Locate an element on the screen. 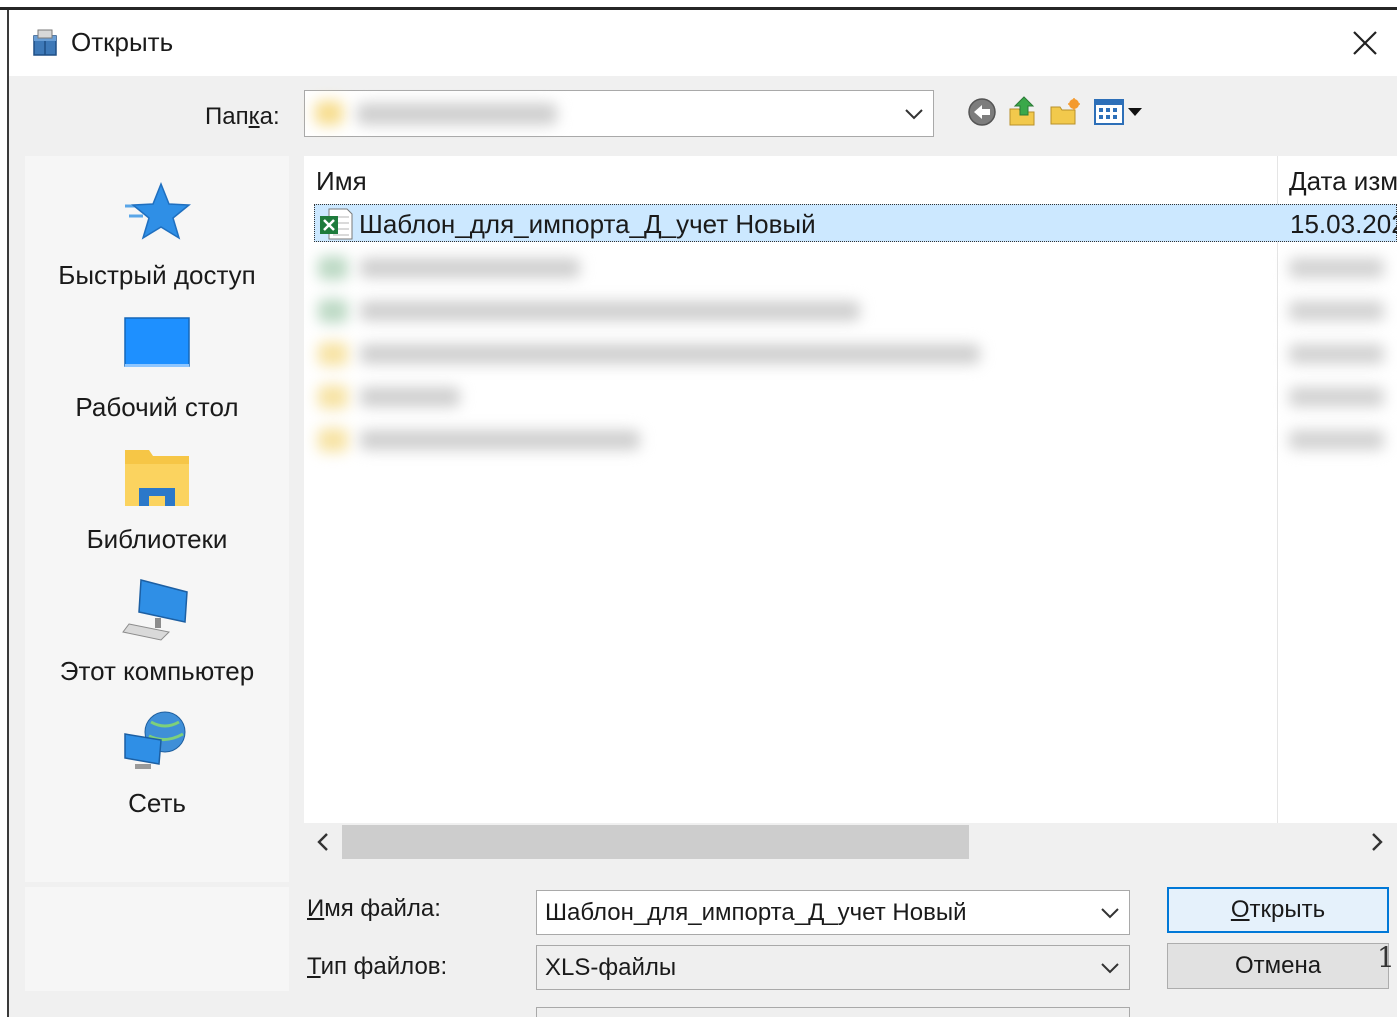 Image resolution: width=1397 pixels, height=1017 pixels. computer-icon is located at coordinates (155, 610).